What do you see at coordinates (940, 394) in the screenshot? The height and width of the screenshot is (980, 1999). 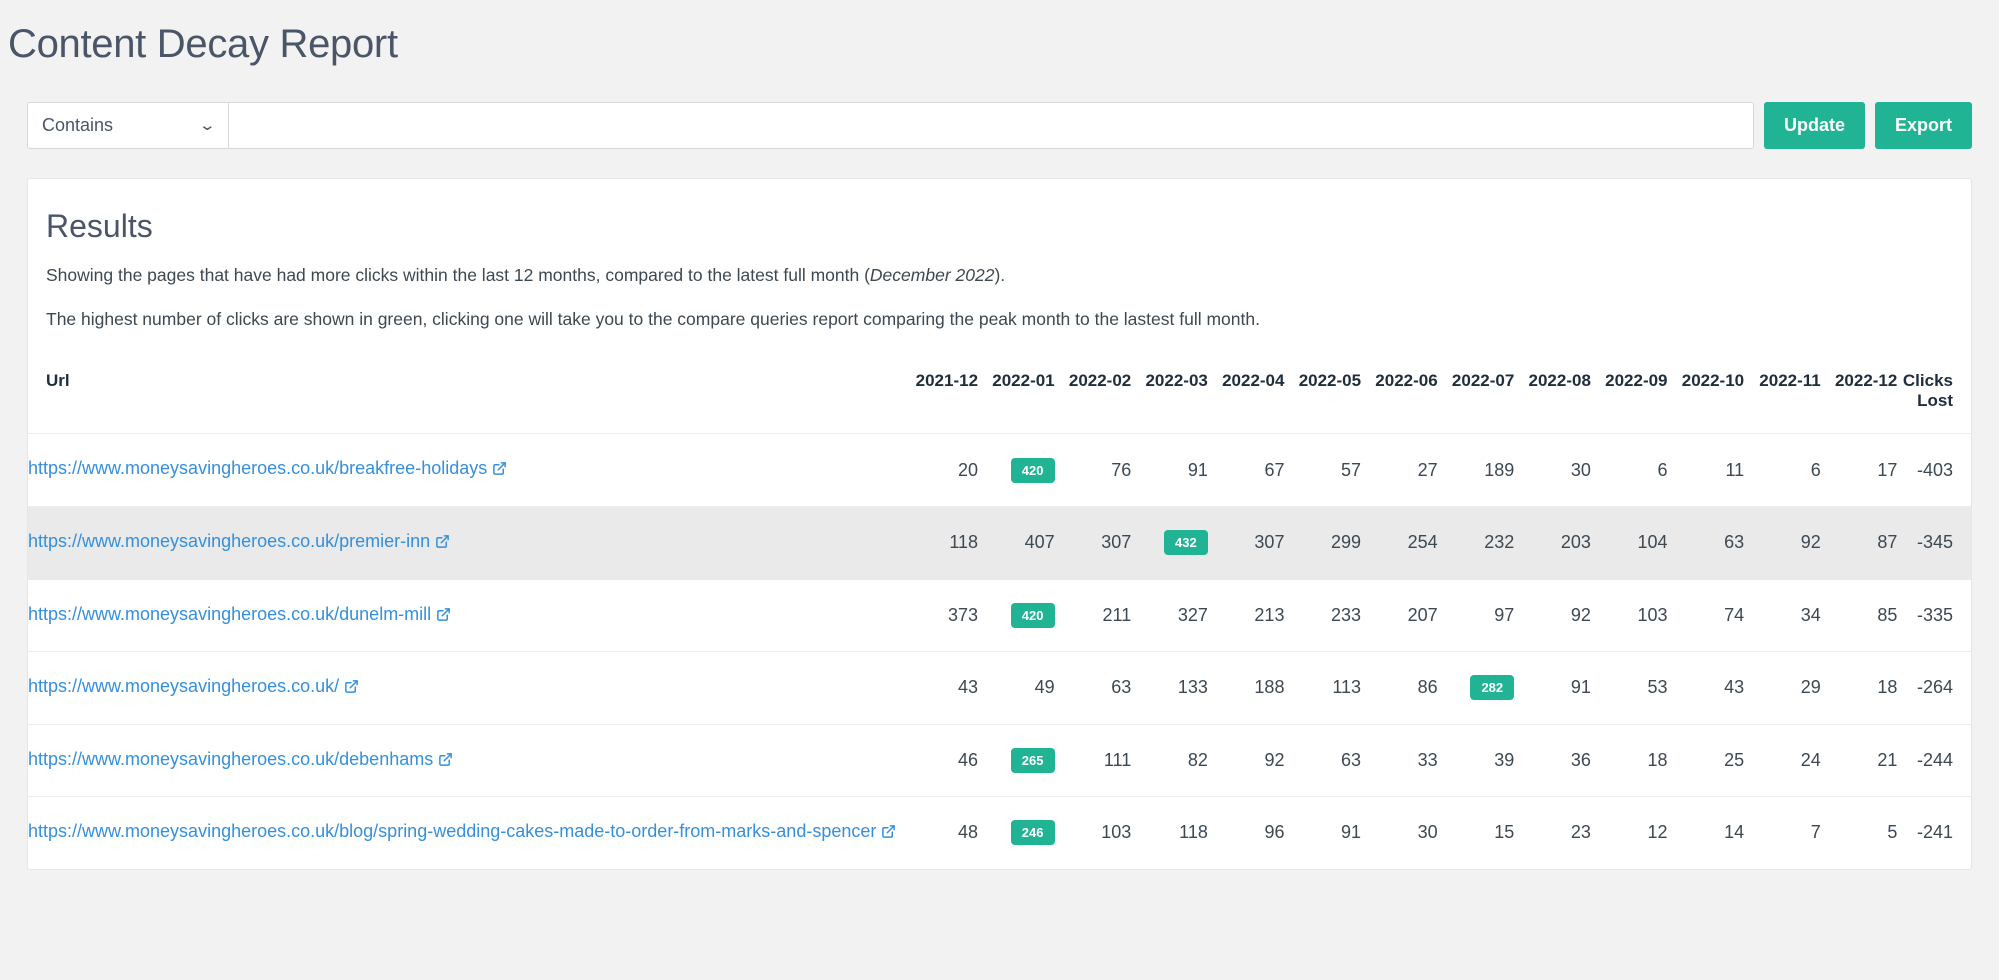 I see `column-header-2021-12: 2021-12` at bounding box center [940, 394].